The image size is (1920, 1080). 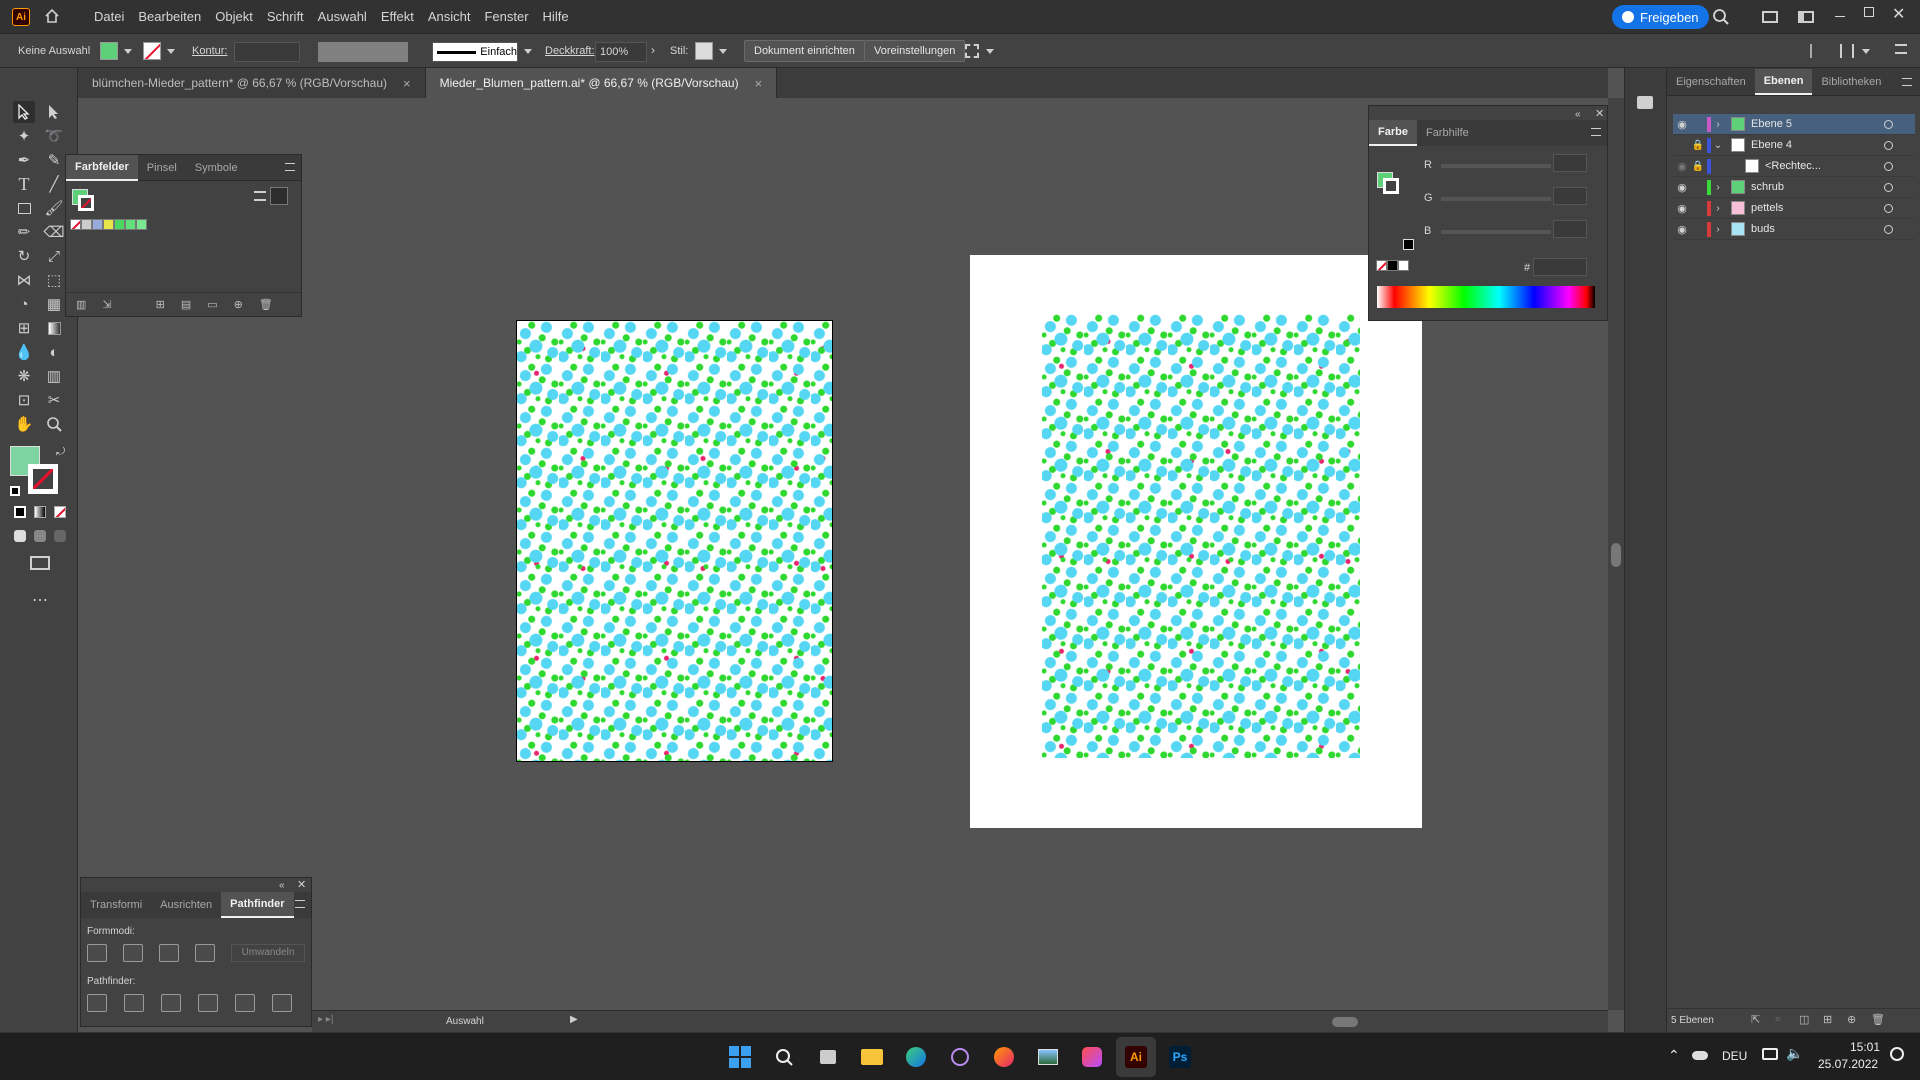 I want to click on eraser-tool-icon: ⌫, so click(x=54, y=232).